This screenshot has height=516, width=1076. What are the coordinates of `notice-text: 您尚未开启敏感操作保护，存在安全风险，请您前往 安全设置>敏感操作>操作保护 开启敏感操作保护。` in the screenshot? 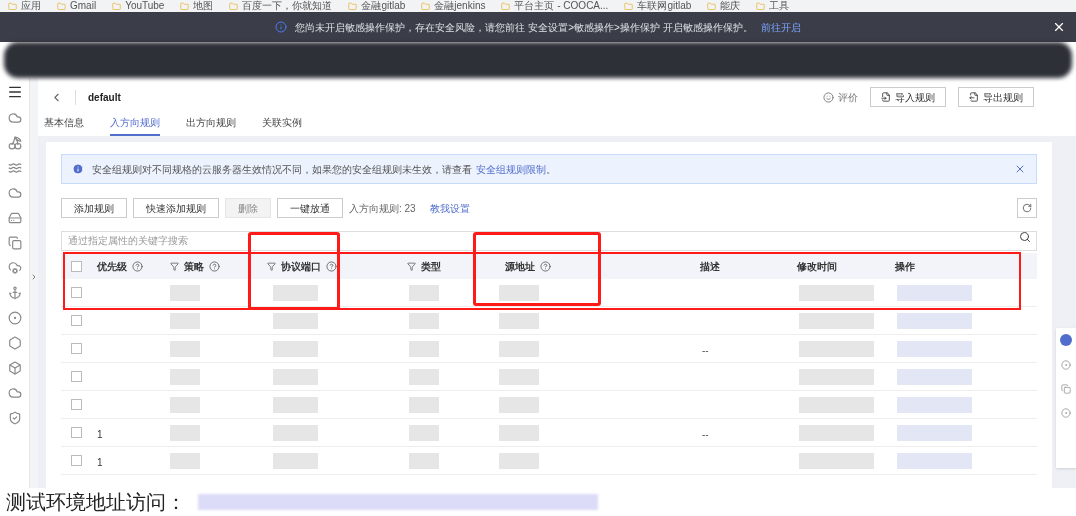 It's located at (524, 27).